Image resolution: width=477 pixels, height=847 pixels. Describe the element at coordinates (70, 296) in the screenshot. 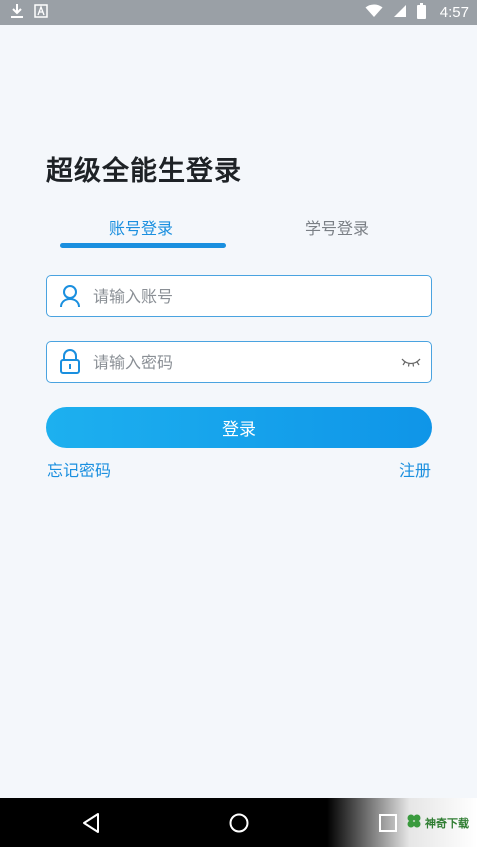

I see `user-icon` at that location.